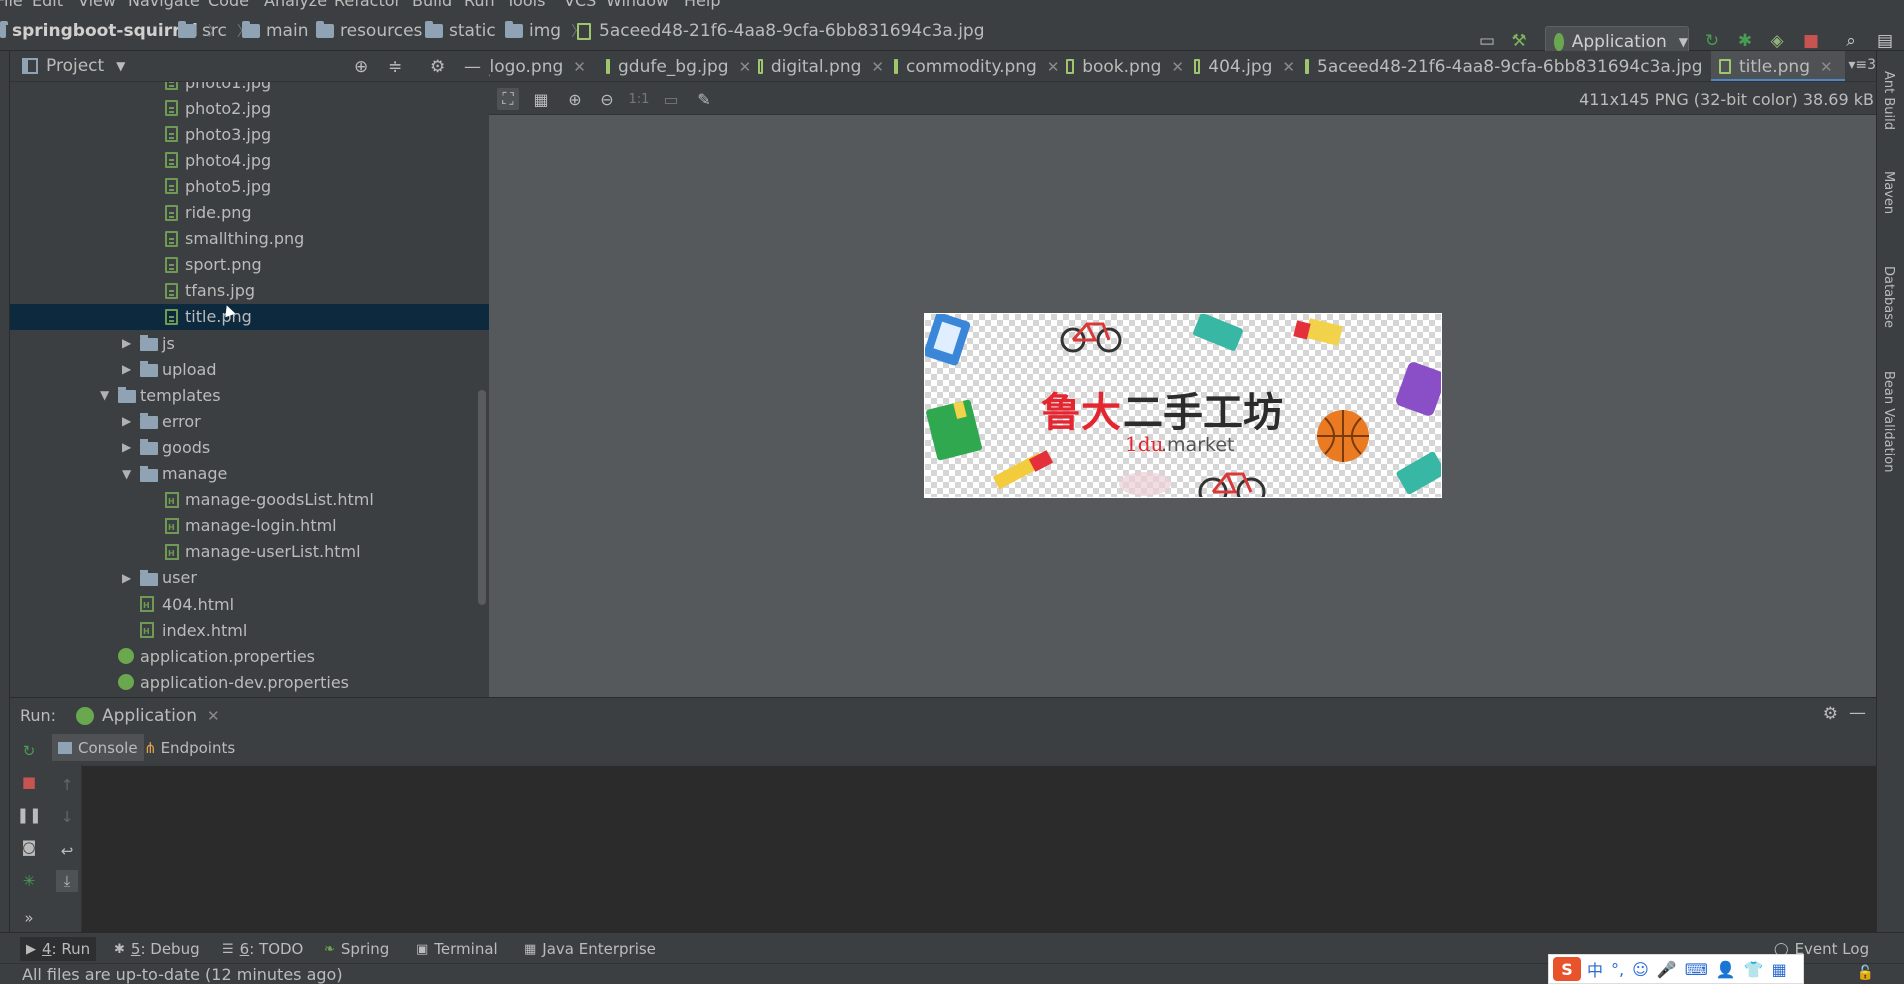 This screenshot has height=984, width=1904. I want to click on tree-item-tfans-jpg: tfans.jpg, so click(249, 291).